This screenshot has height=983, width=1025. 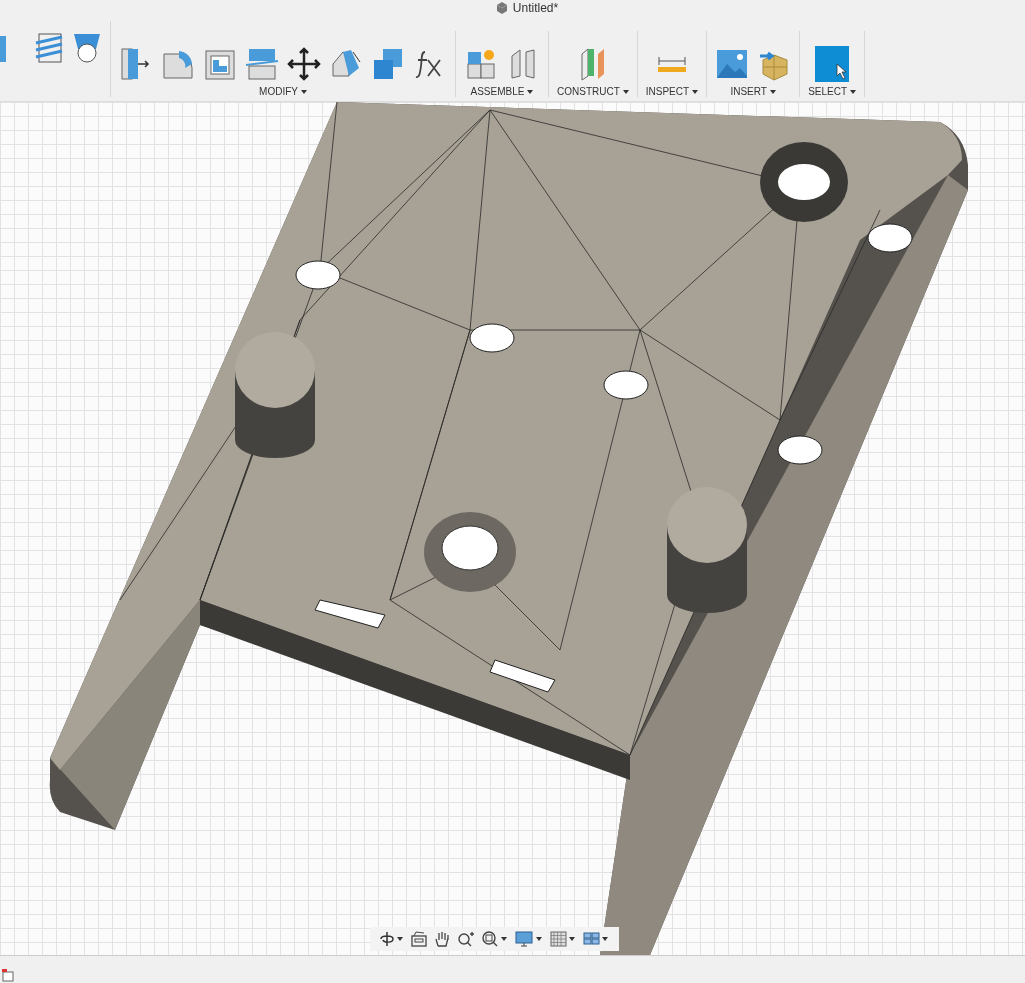 What do you see at coordinates (495, 939) in the screenshot?
I see `zoom-window-icon` at bounding box center [495, 939].